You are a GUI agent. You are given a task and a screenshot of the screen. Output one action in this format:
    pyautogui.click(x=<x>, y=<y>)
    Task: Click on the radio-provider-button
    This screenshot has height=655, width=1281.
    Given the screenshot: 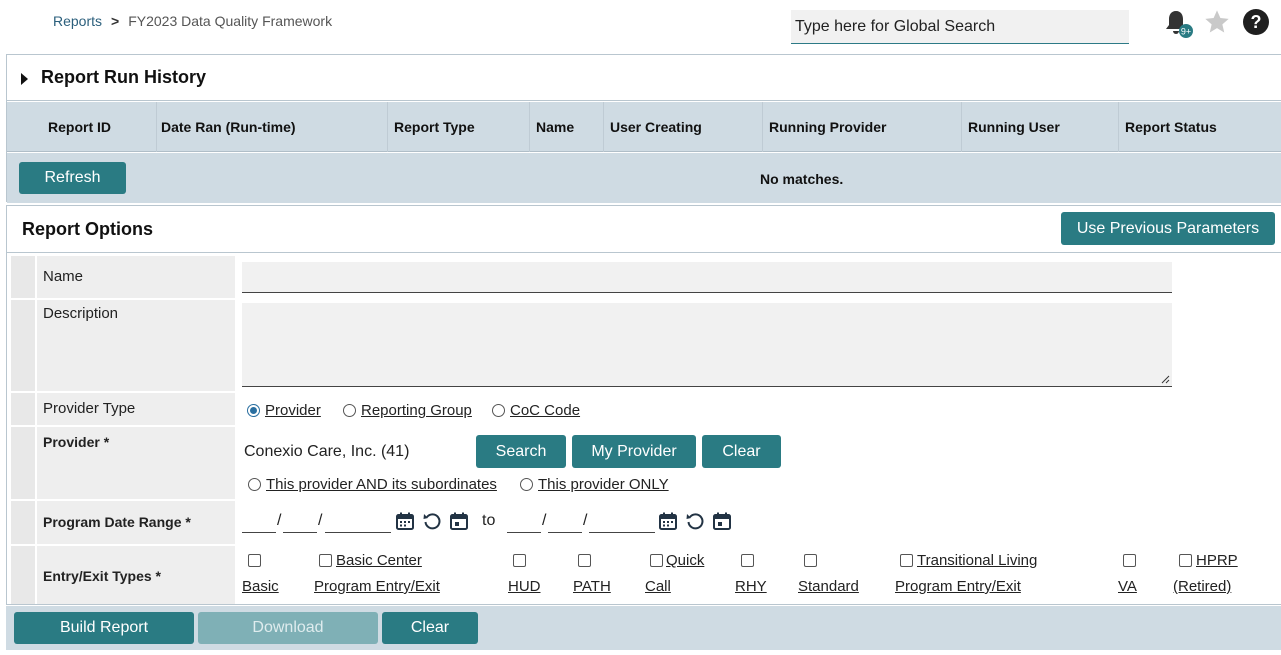 What is the action you would take?
    pyautogui.click(x=253, y=410)
    